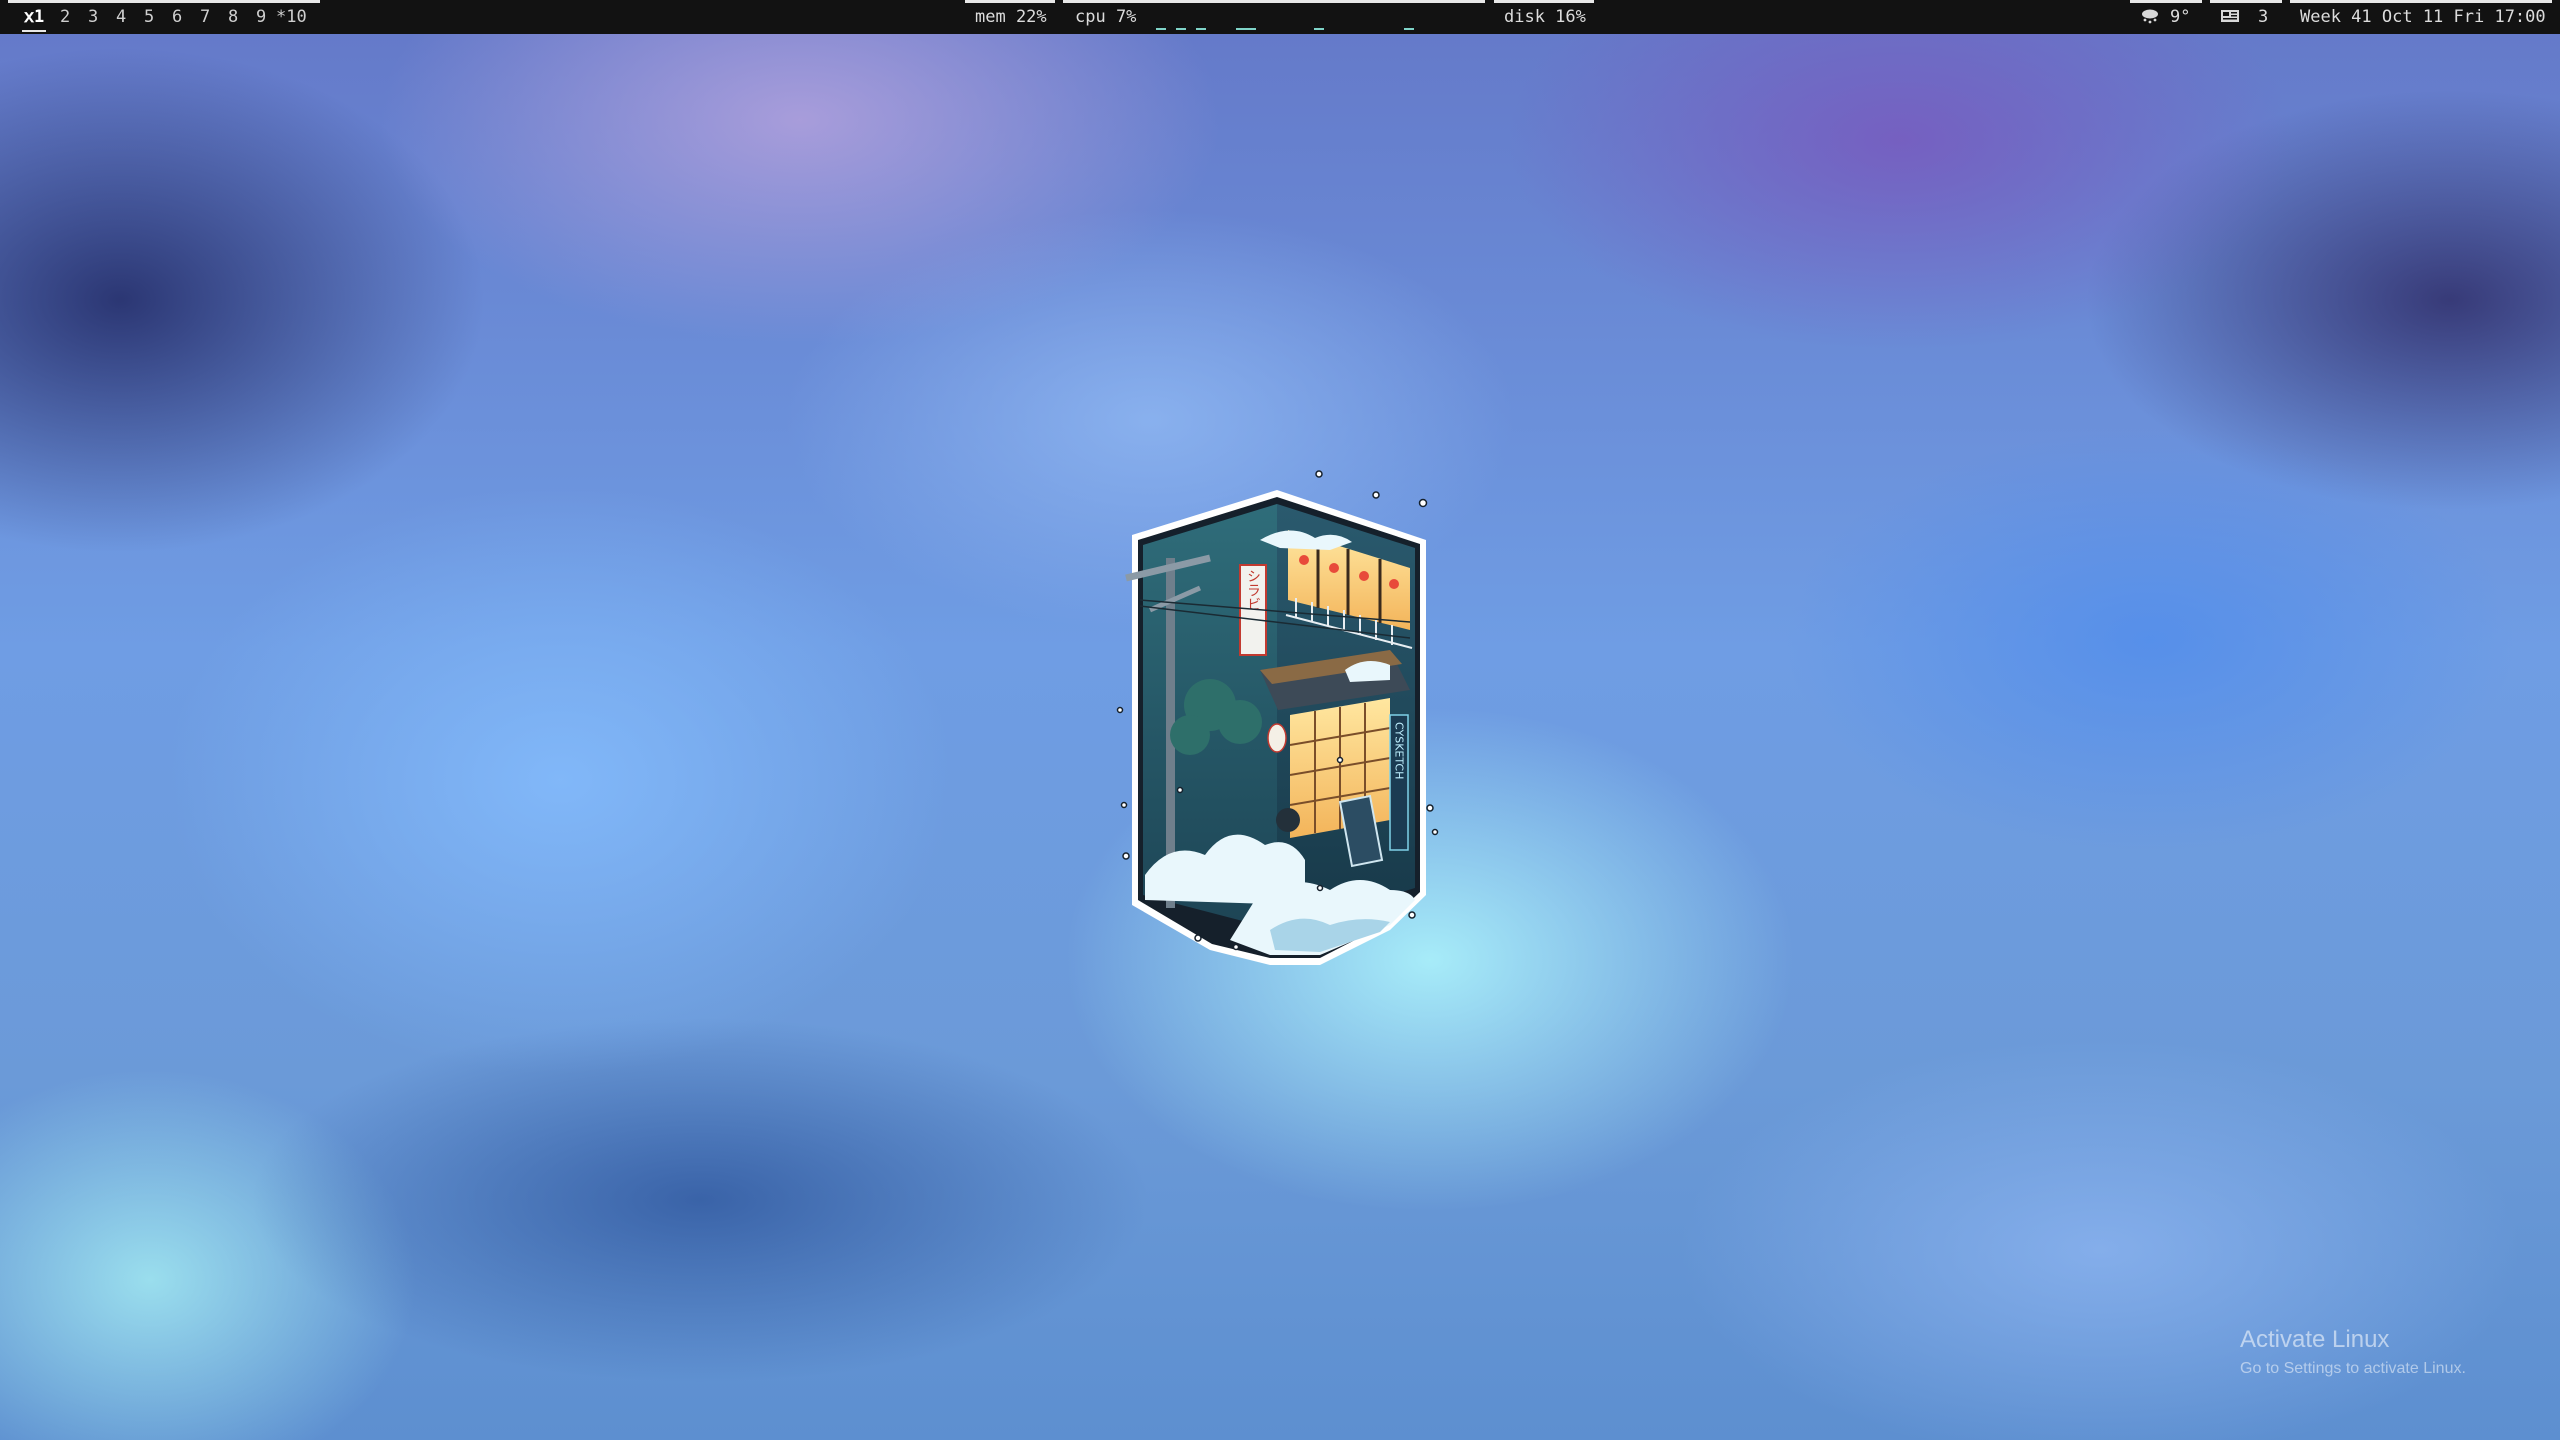  What do you see at coordinates (1105, 17) in the screenshot?
I see `cpu-usage: cpu 7%` at bounding box center [1105, 17].